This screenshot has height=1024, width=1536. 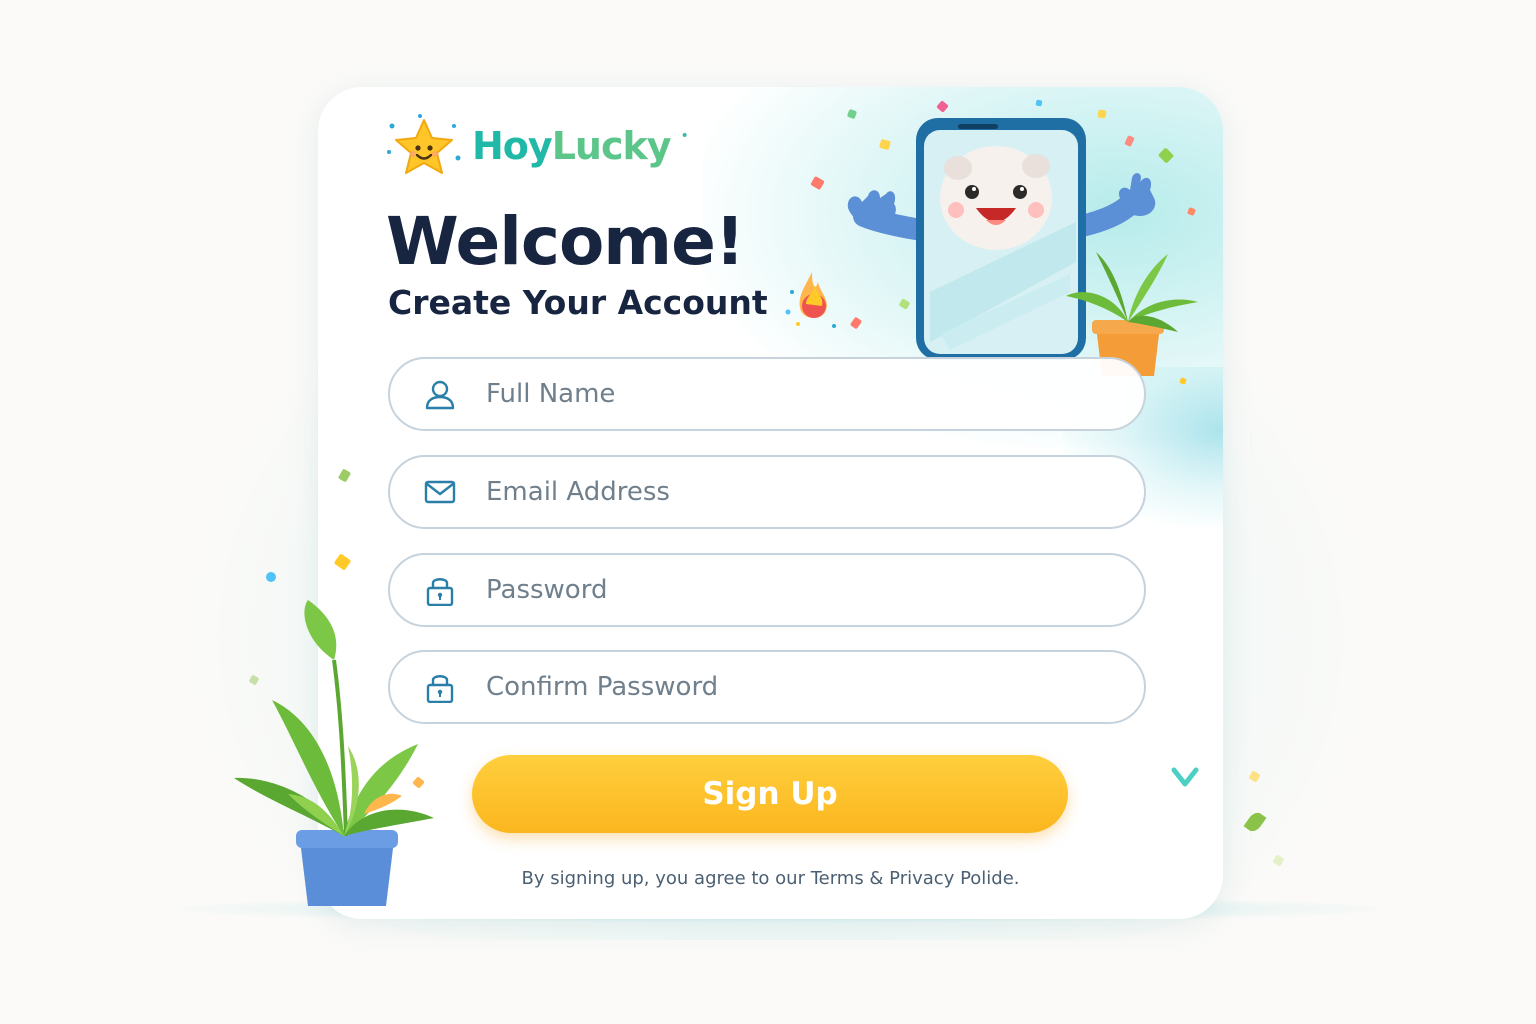 What do you see at coordinates (440, 395) in the screenshot?
I see `user-icon` at bounding box center [440, 395].